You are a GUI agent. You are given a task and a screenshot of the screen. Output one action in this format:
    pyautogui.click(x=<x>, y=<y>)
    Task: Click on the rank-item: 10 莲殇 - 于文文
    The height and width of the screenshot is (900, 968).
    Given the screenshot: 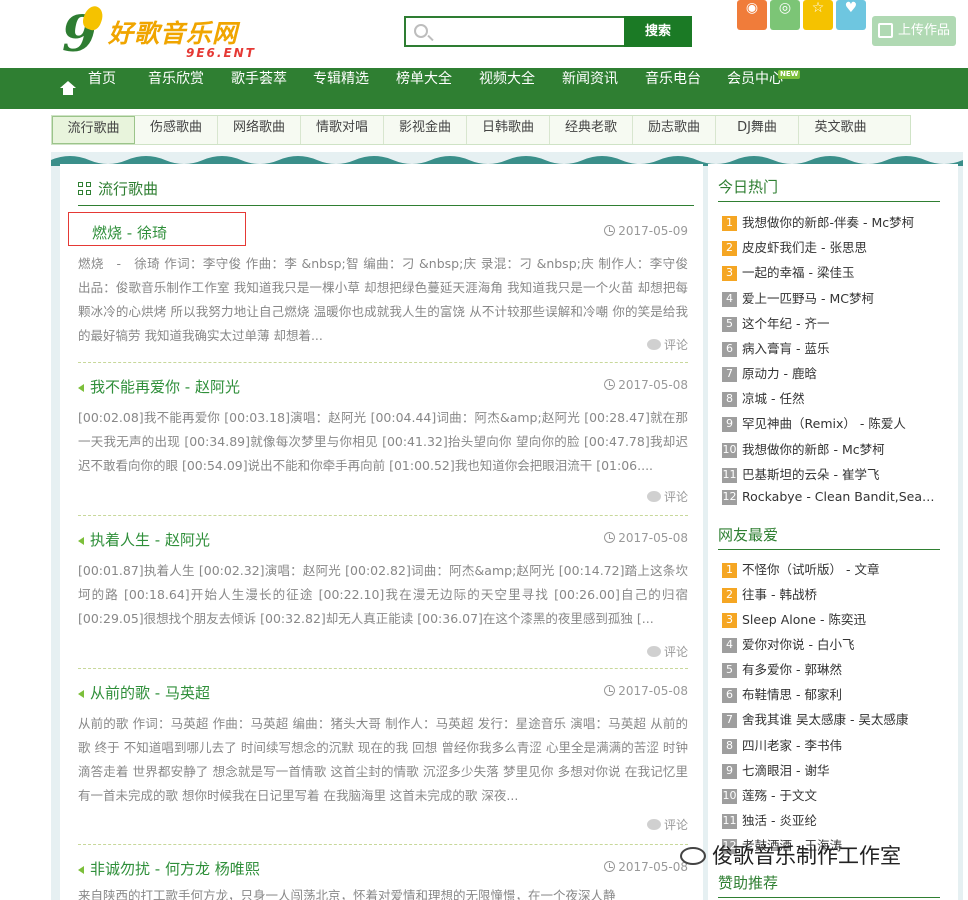 What is the action you would take?
    pyautogui.click(x=831, y=797)
    